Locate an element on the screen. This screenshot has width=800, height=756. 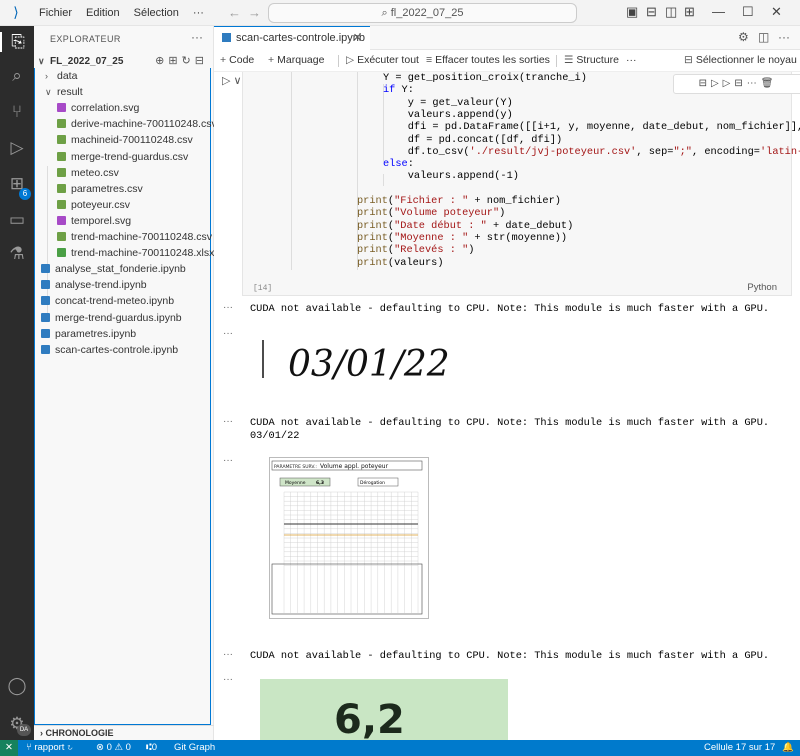
tree-file: scan-cartes-controle.ipynb is located at coordinates (109, 350).